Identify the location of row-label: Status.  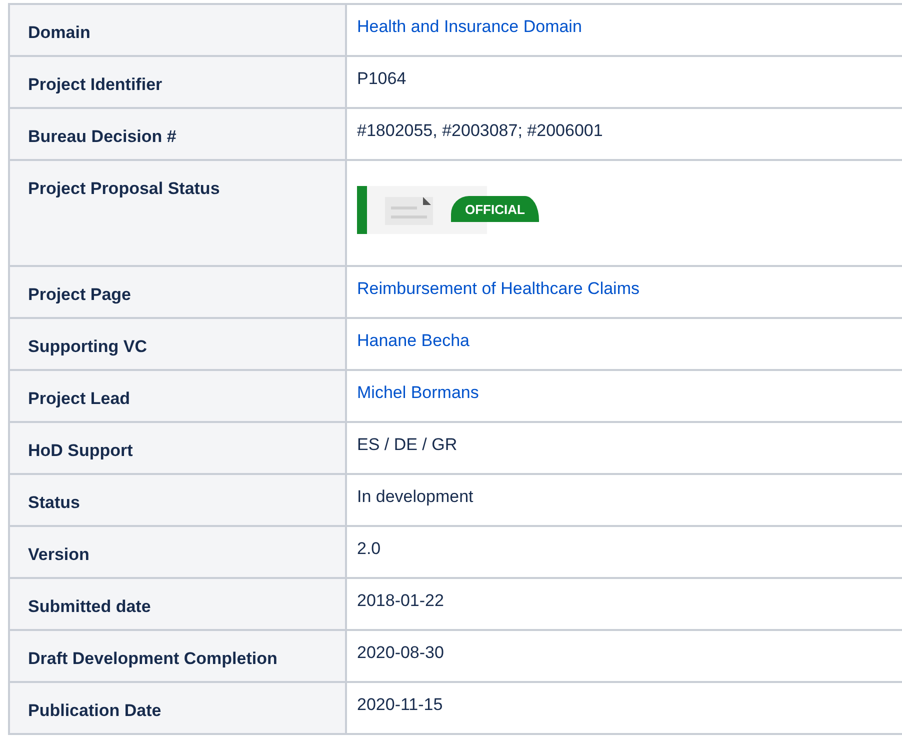
(177, 500).